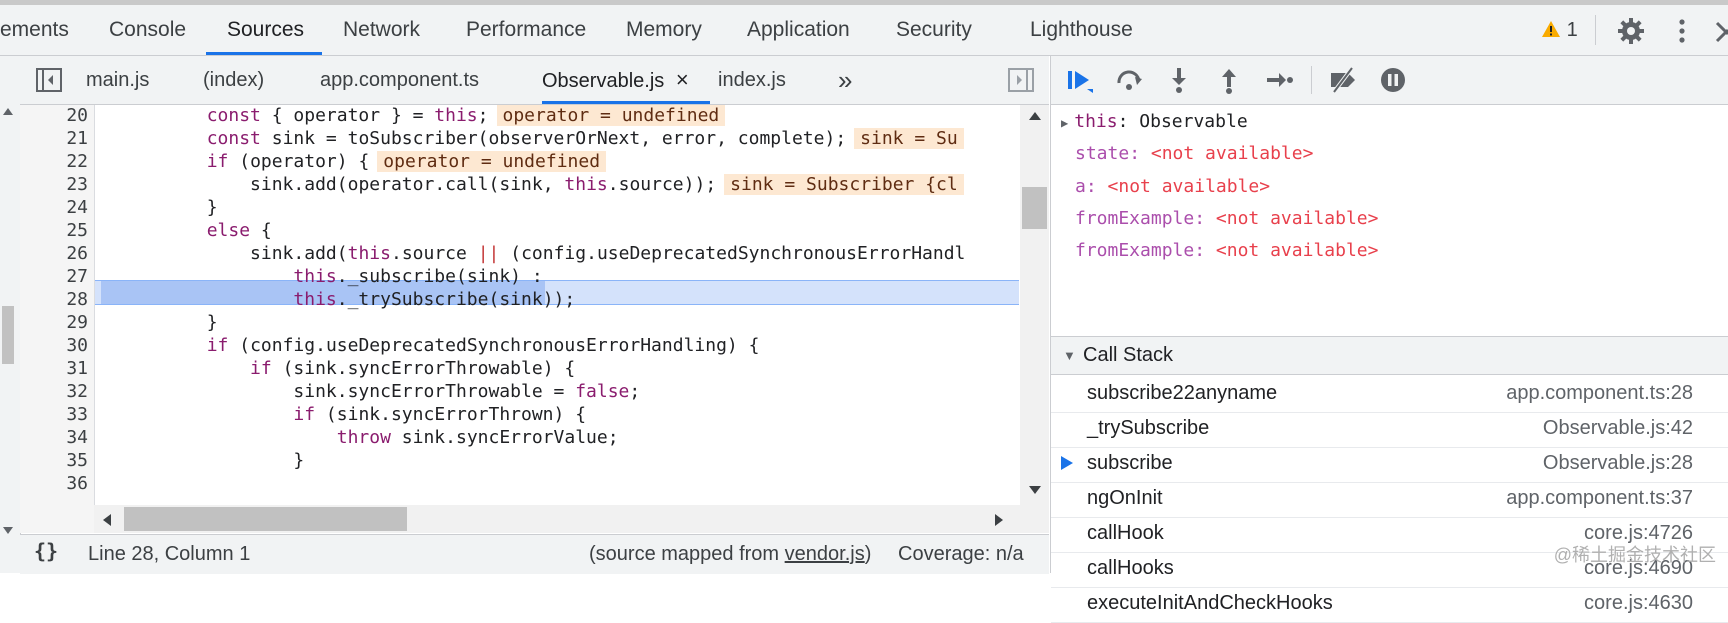  Describe the element at coordinates (8, 531) in the screenshot. I see `scroll-down-arrow-icon` at that location.